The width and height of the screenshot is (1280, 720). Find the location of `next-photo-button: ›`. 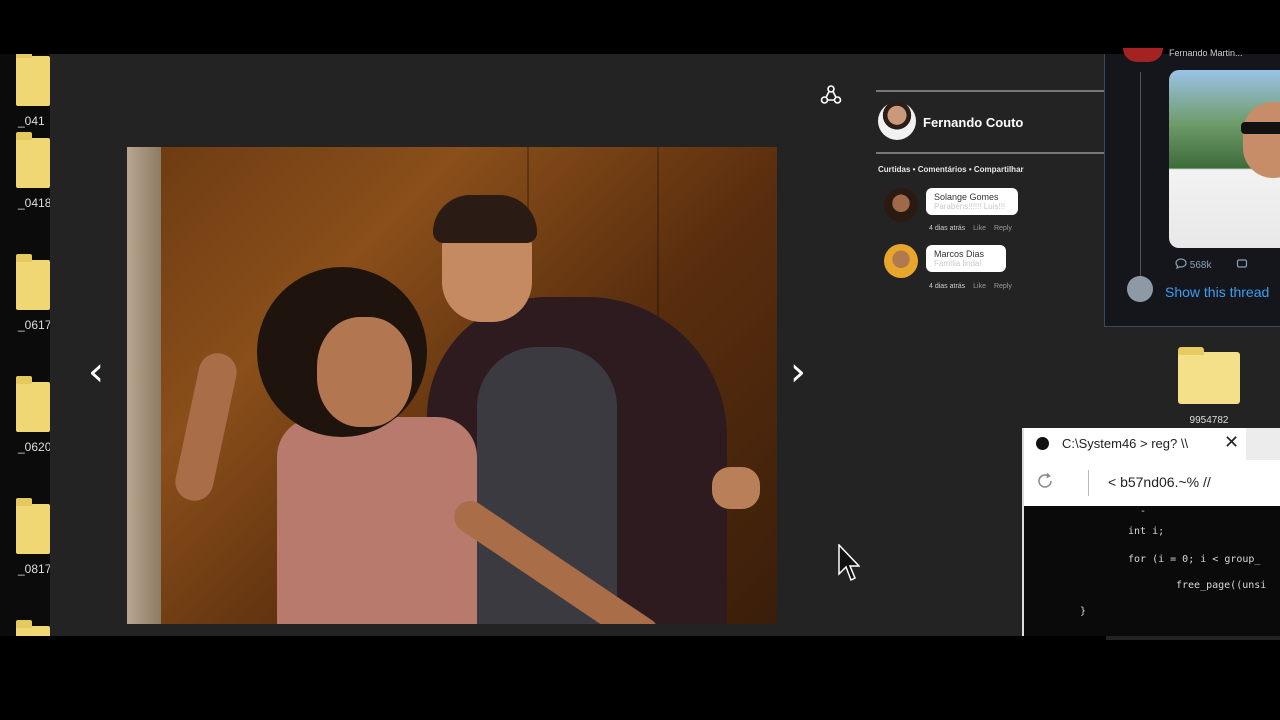

next-photo-button: › is located at coordinates (798, 372).